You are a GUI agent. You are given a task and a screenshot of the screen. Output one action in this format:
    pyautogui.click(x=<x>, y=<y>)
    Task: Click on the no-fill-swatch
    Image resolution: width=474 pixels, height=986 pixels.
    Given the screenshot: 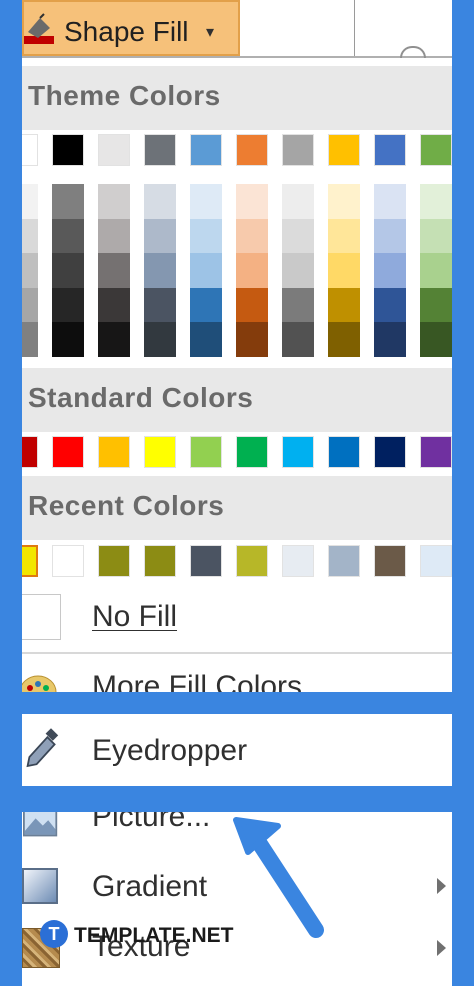 What is the action you would take?
    pyautogui.click(x=41, y=617)
    